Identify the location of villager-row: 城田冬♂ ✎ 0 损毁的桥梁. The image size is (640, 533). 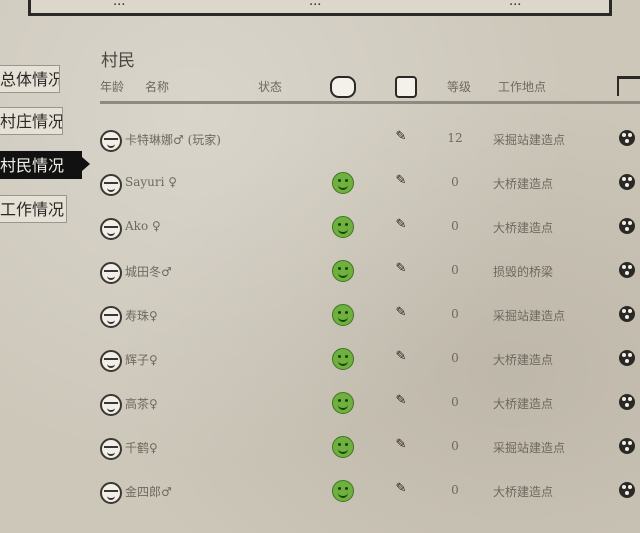
(320, 280).